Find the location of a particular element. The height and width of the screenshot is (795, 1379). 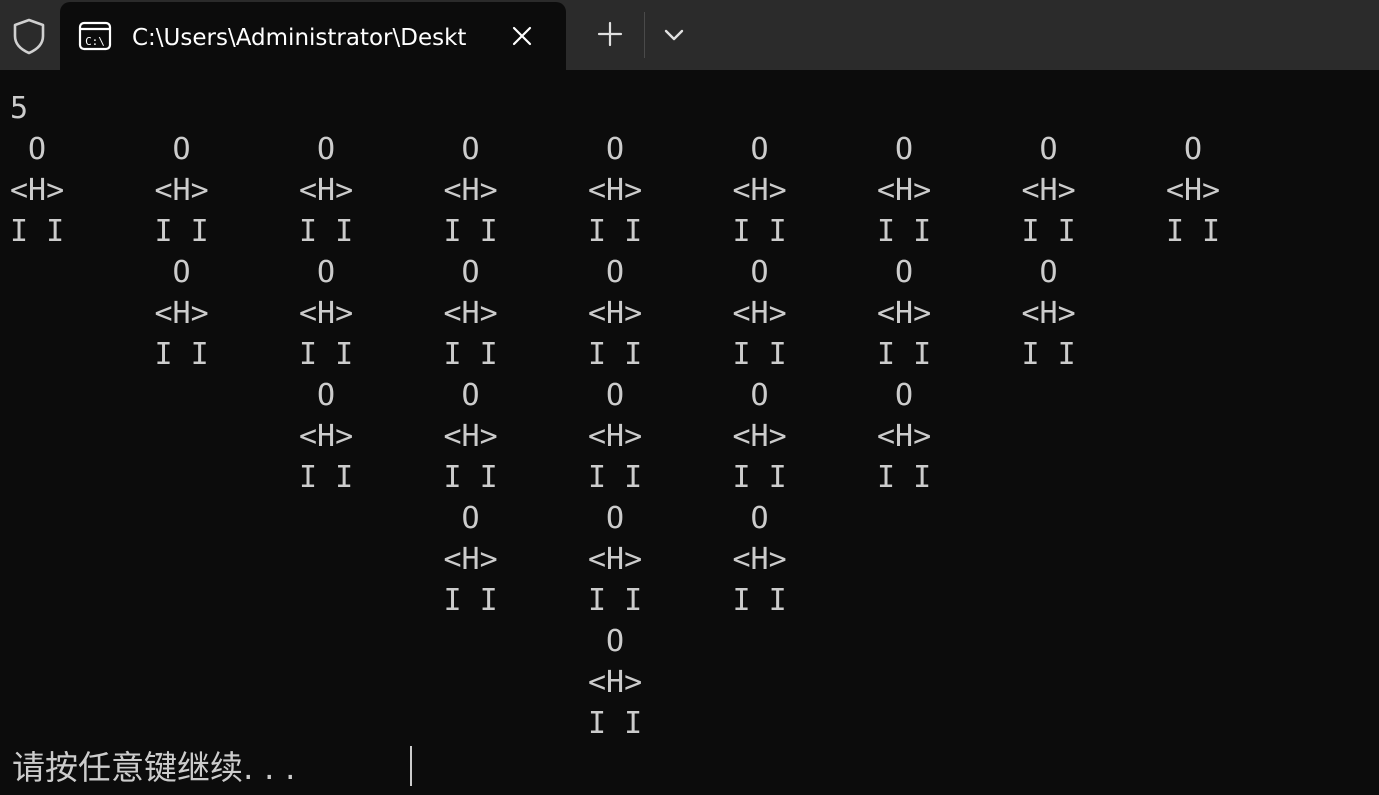

console-line: 5 is located at coordinates (19, 108).